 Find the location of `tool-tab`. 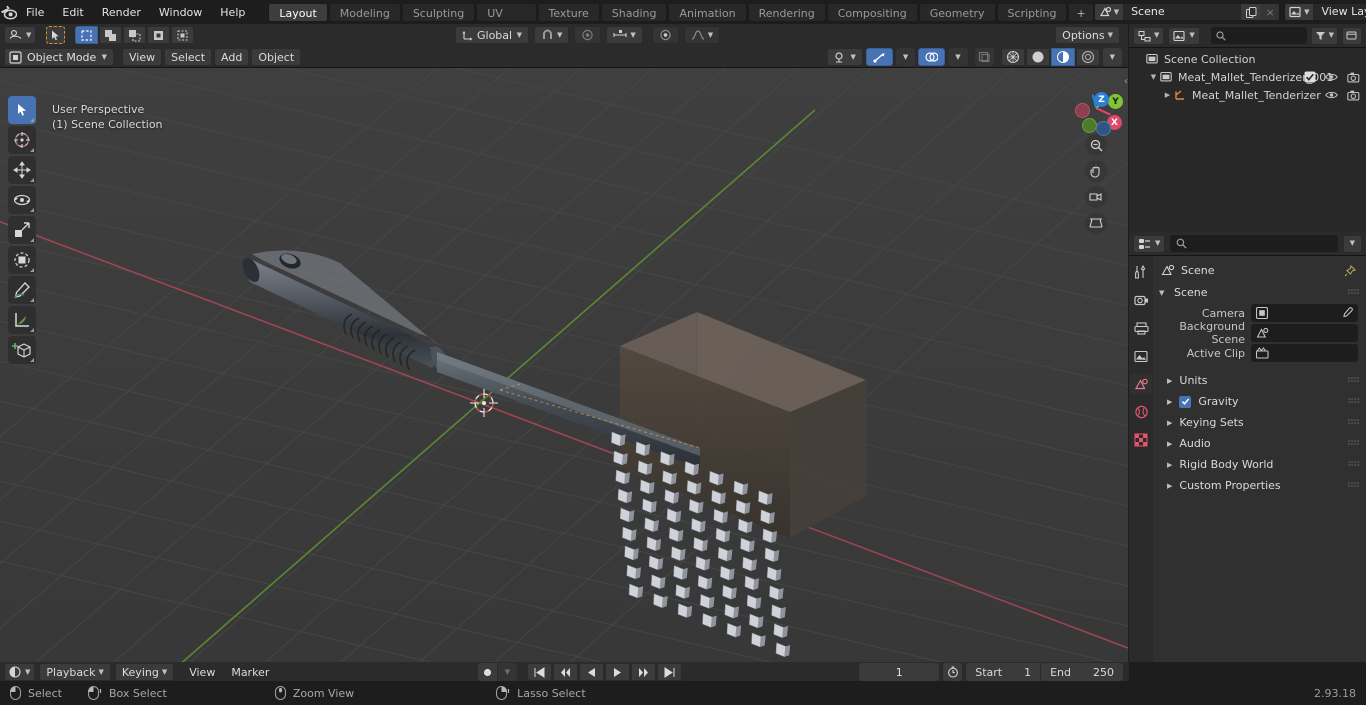

tool-tab is located at coordinates (1141, 272).